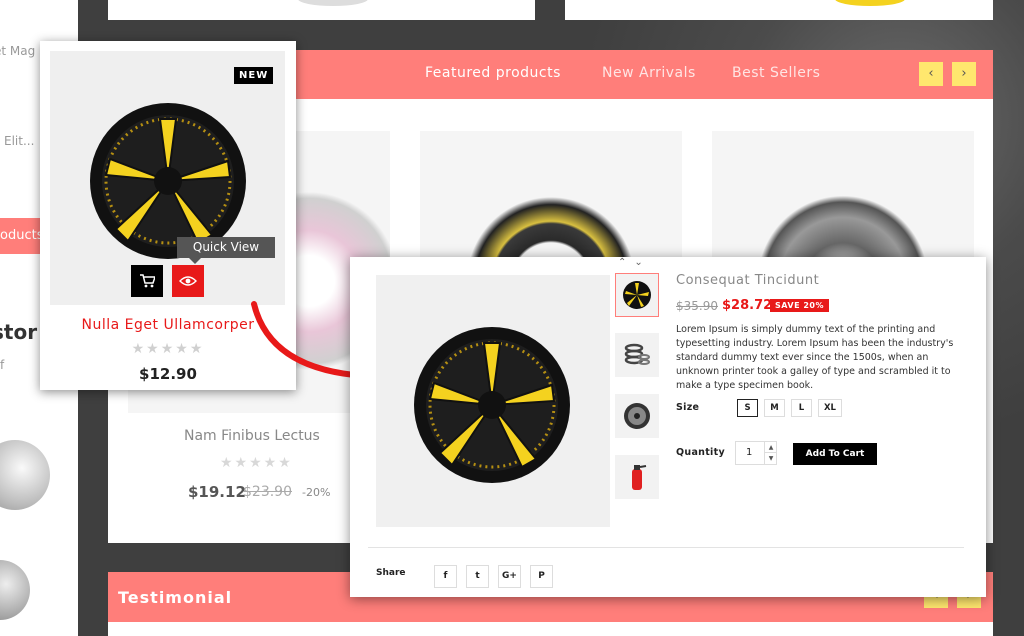 This screenshot has height=636, width=1024. What do you see at coordinates (226, 250) in the screenshot?
I see `quick-view-tooltip: Quick View` at bounding box center [226, 250].